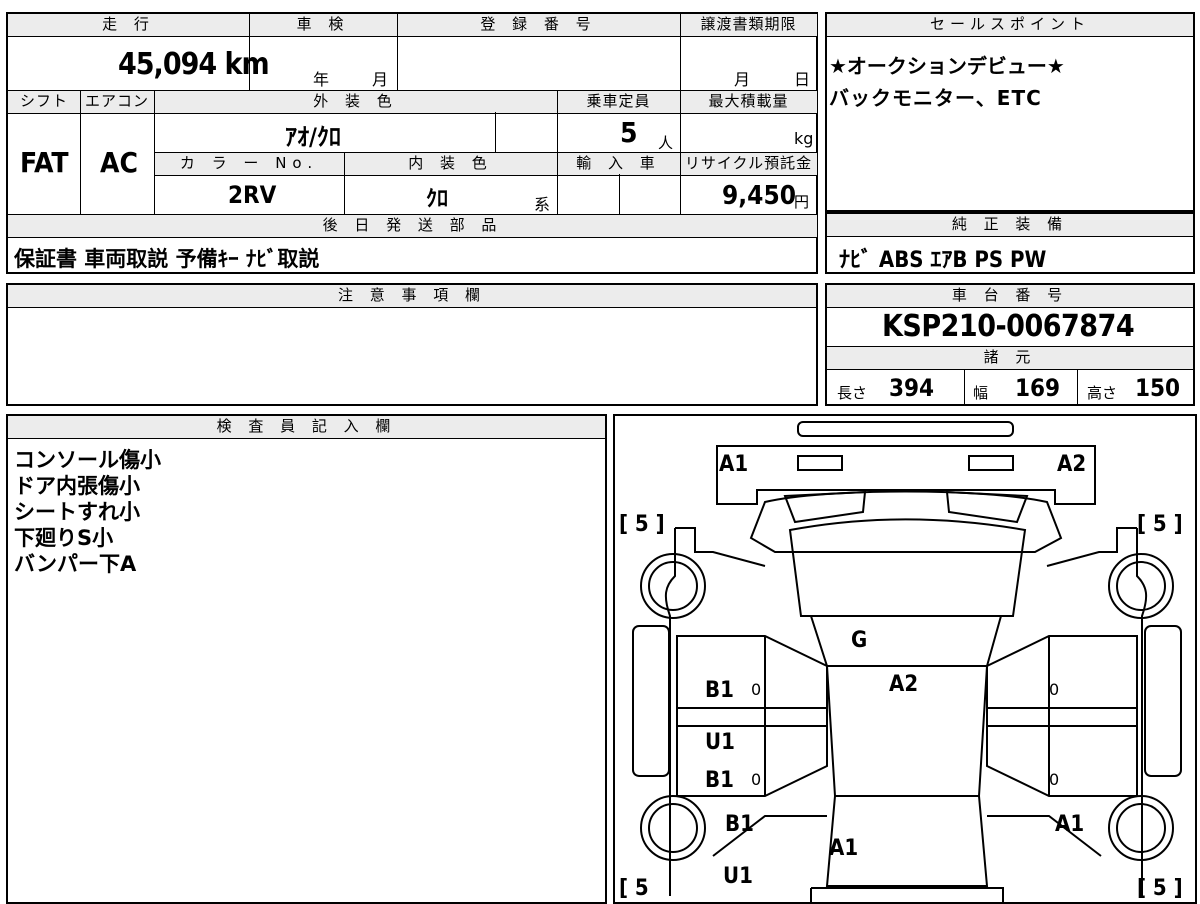  I want to click on ac-value: AC, so click(119, 162).